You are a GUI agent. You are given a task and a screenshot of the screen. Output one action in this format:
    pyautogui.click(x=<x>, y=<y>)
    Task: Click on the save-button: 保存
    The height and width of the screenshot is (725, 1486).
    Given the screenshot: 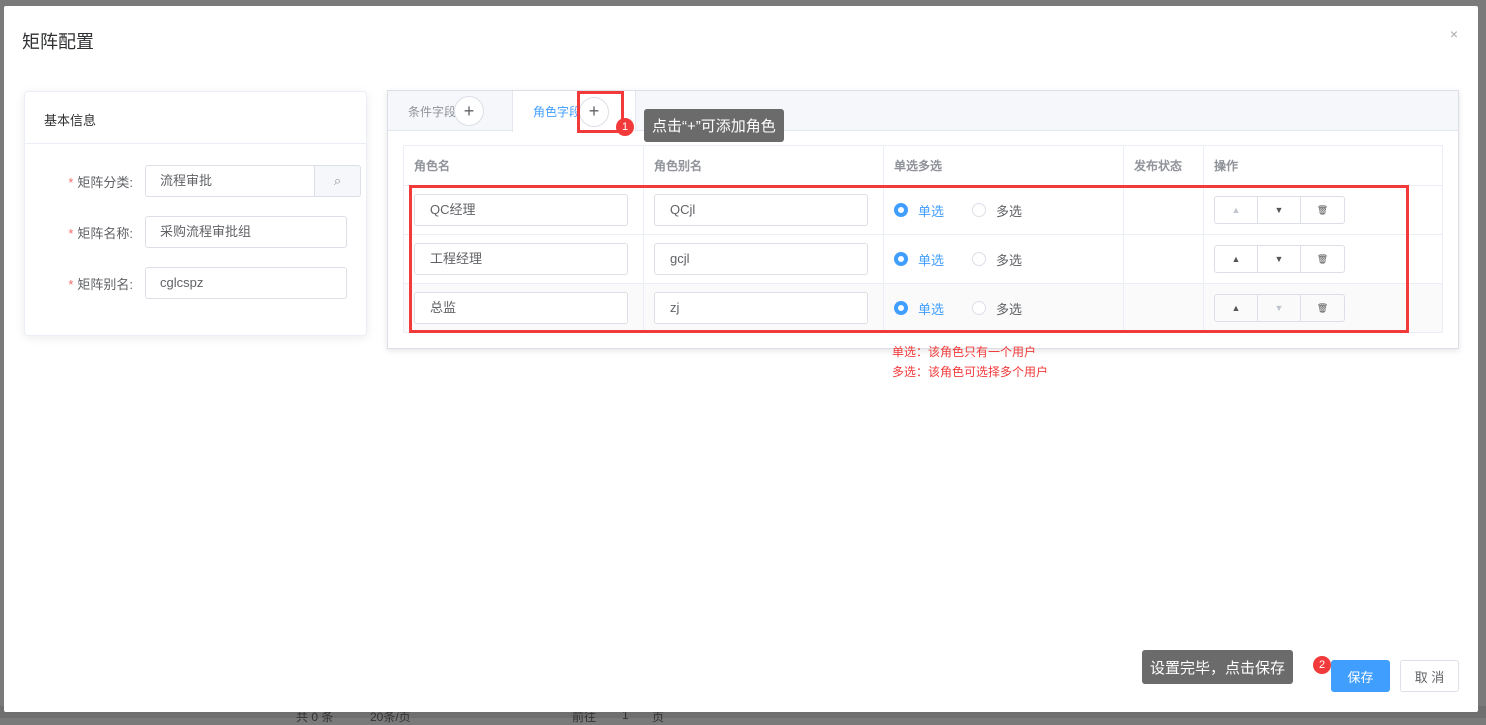 What is the action you would take?
    pyautogui.click(x=1360, y=676)
    